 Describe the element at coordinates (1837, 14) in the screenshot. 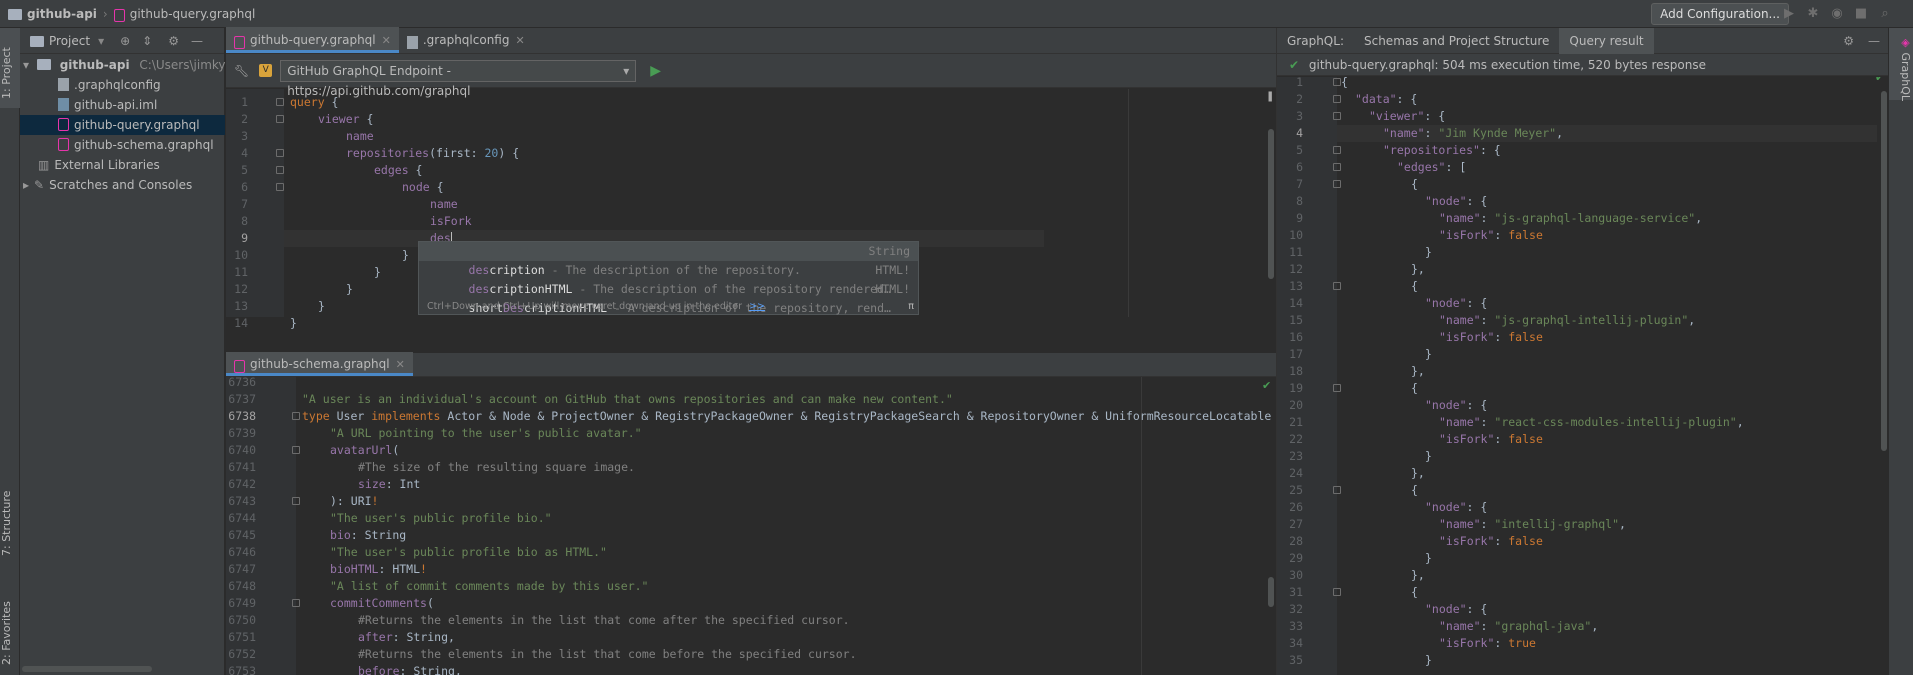

I see `coverage-icon: ◉` at that location.